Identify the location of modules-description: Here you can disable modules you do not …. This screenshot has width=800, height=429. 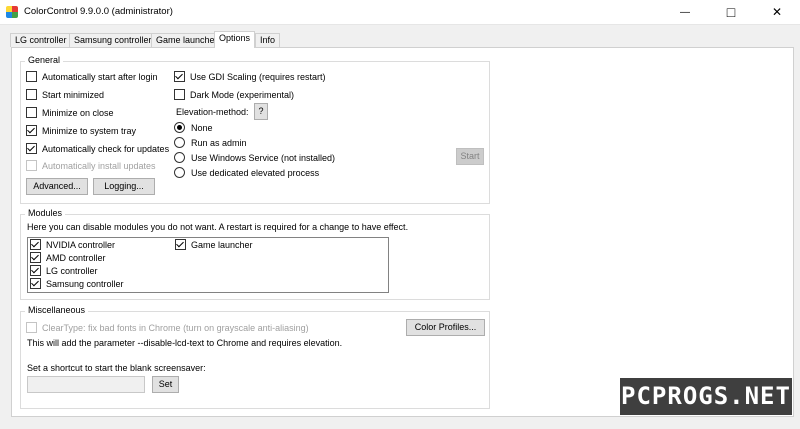
(218, 227).